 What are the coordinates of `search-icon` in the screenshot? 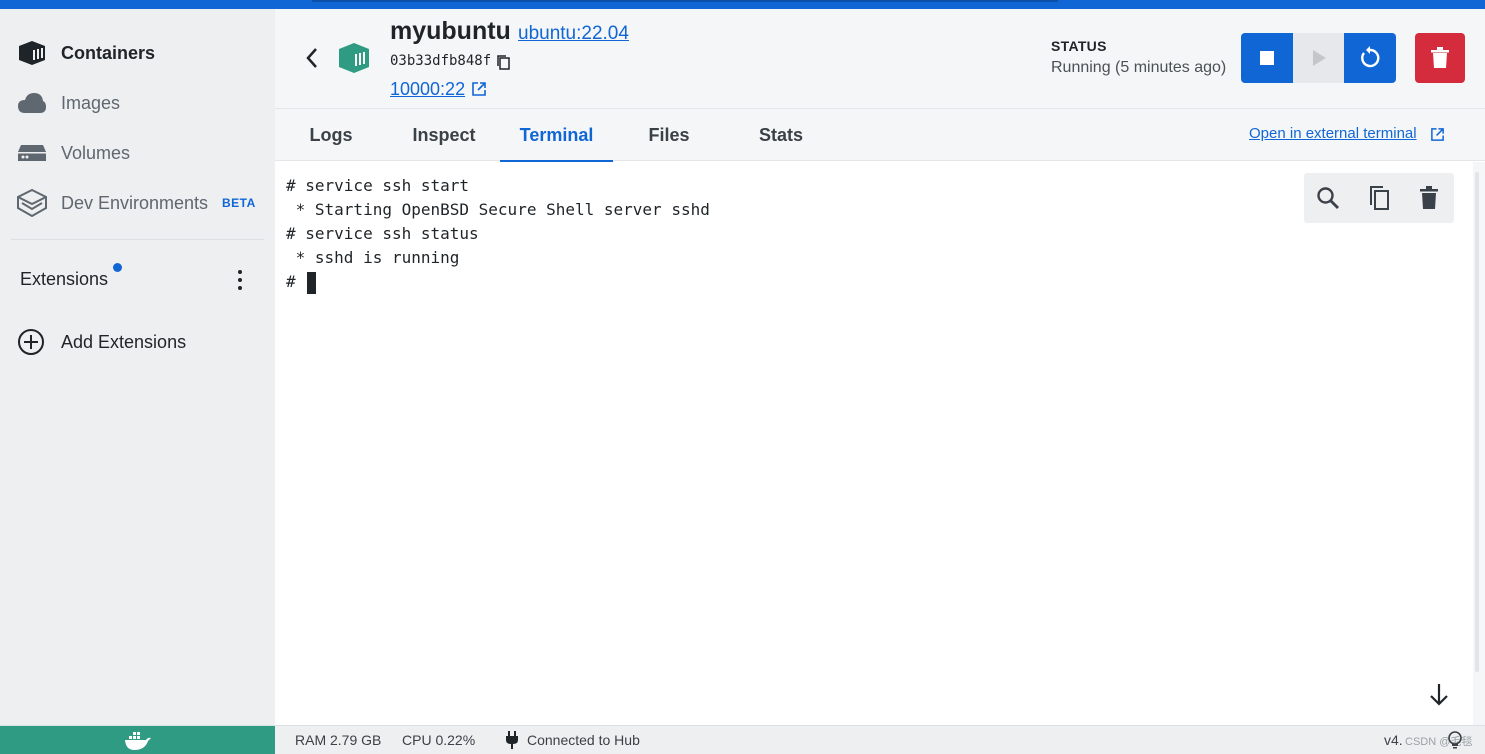 It's located at (1328, 198).